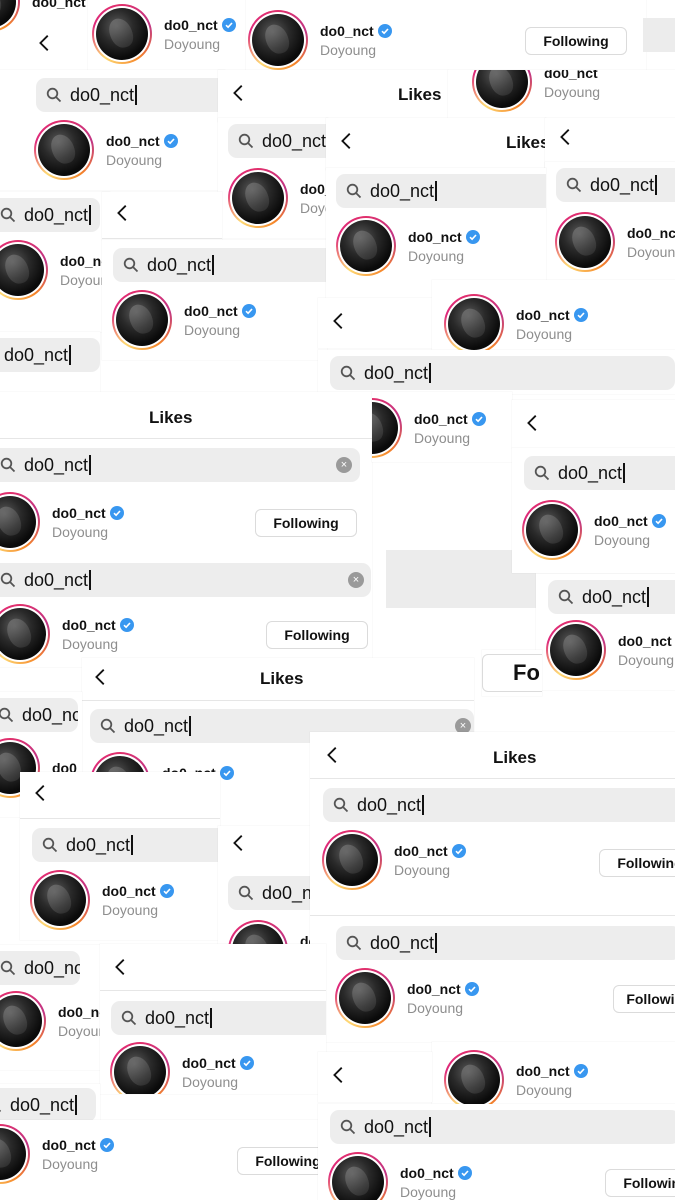 This screenshot has width=675, height=1200. Describe the element at coordinates (593, 424) in the screenshot. I see `likes-header-fragment` at that location.